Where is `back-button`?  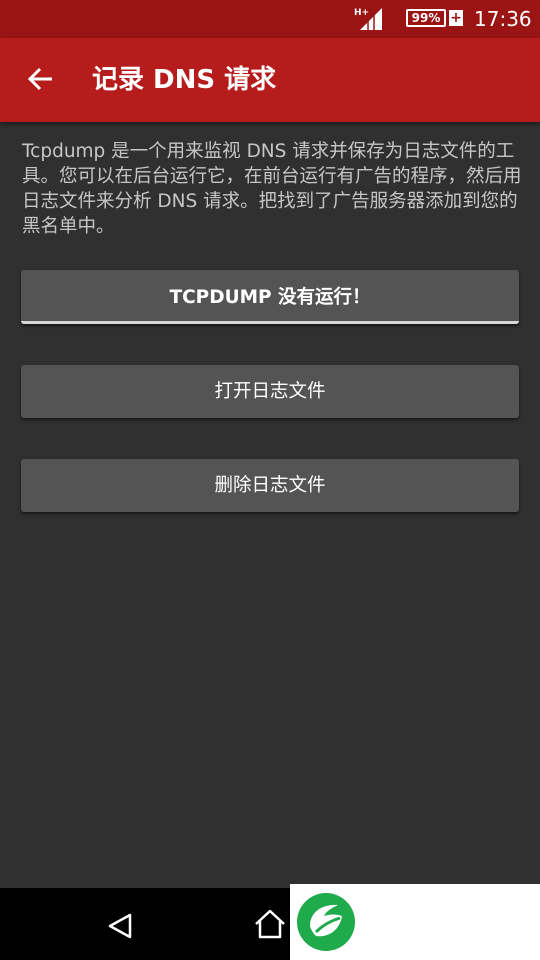
back-button is located at coordinates (40, 80).